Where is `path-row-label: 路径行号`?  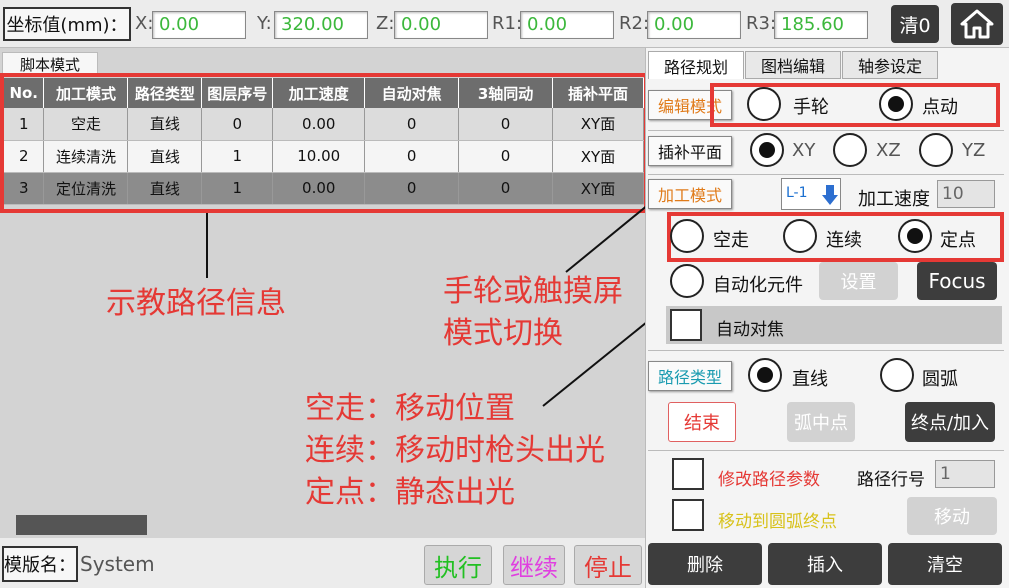 path-row-label: 路径行号 is located at coordinates (891, 480).